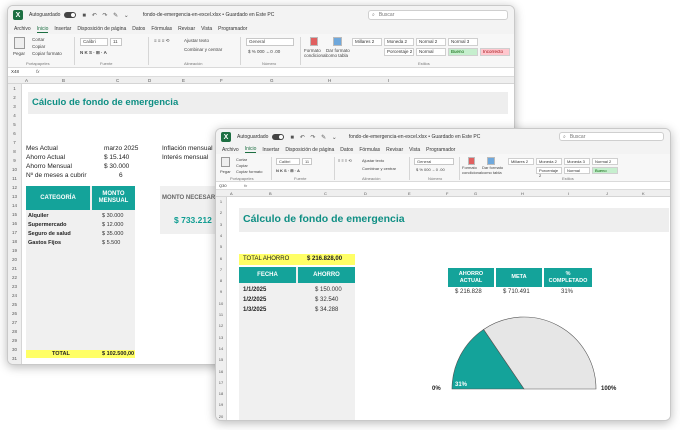  I want to click on format-painter-button: Copiar formato, so click(249, 171).